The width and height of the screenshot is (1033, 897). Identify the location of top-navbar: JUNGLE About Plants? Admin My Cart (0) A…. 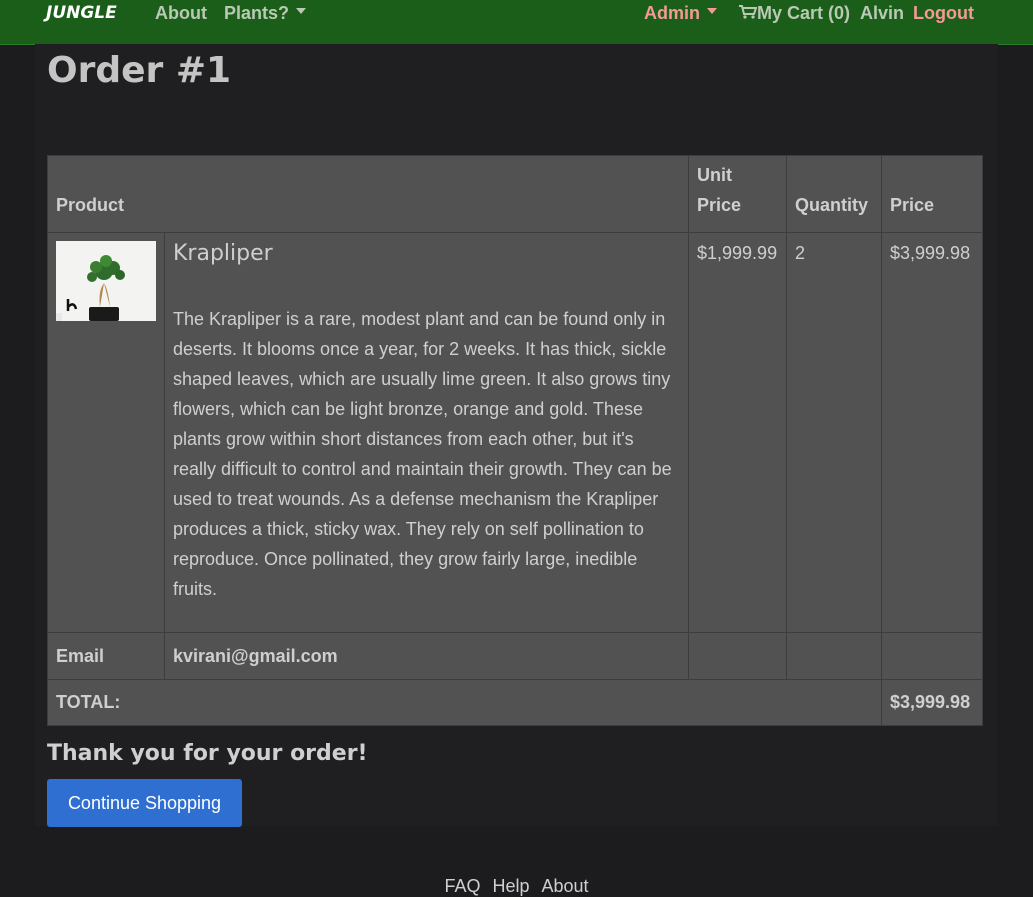
(516, 22).